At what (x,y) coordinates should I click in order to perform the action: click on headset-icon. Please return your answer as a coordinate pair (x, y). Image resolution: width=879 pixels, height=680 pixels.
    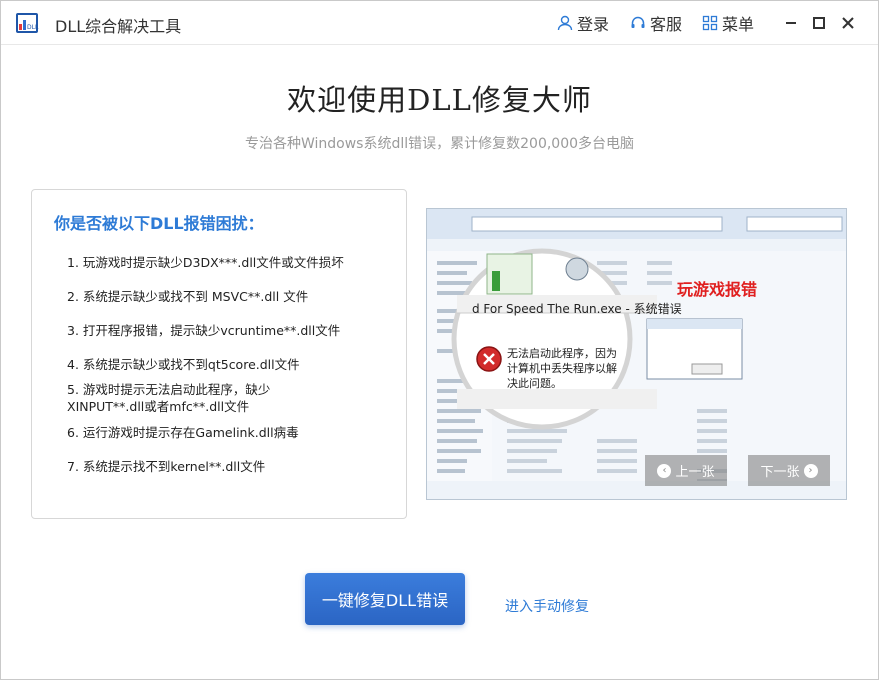
    Looking at the image, I should click on (638, 22).